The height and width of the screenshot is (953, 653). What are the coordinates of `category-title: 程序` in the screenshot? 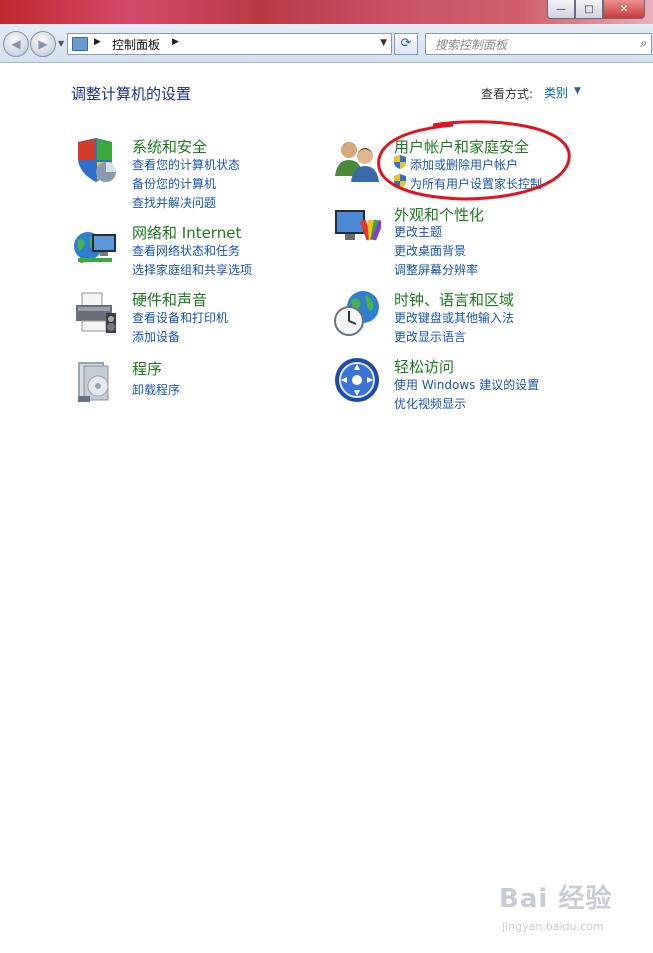 It's located at (147, 368).